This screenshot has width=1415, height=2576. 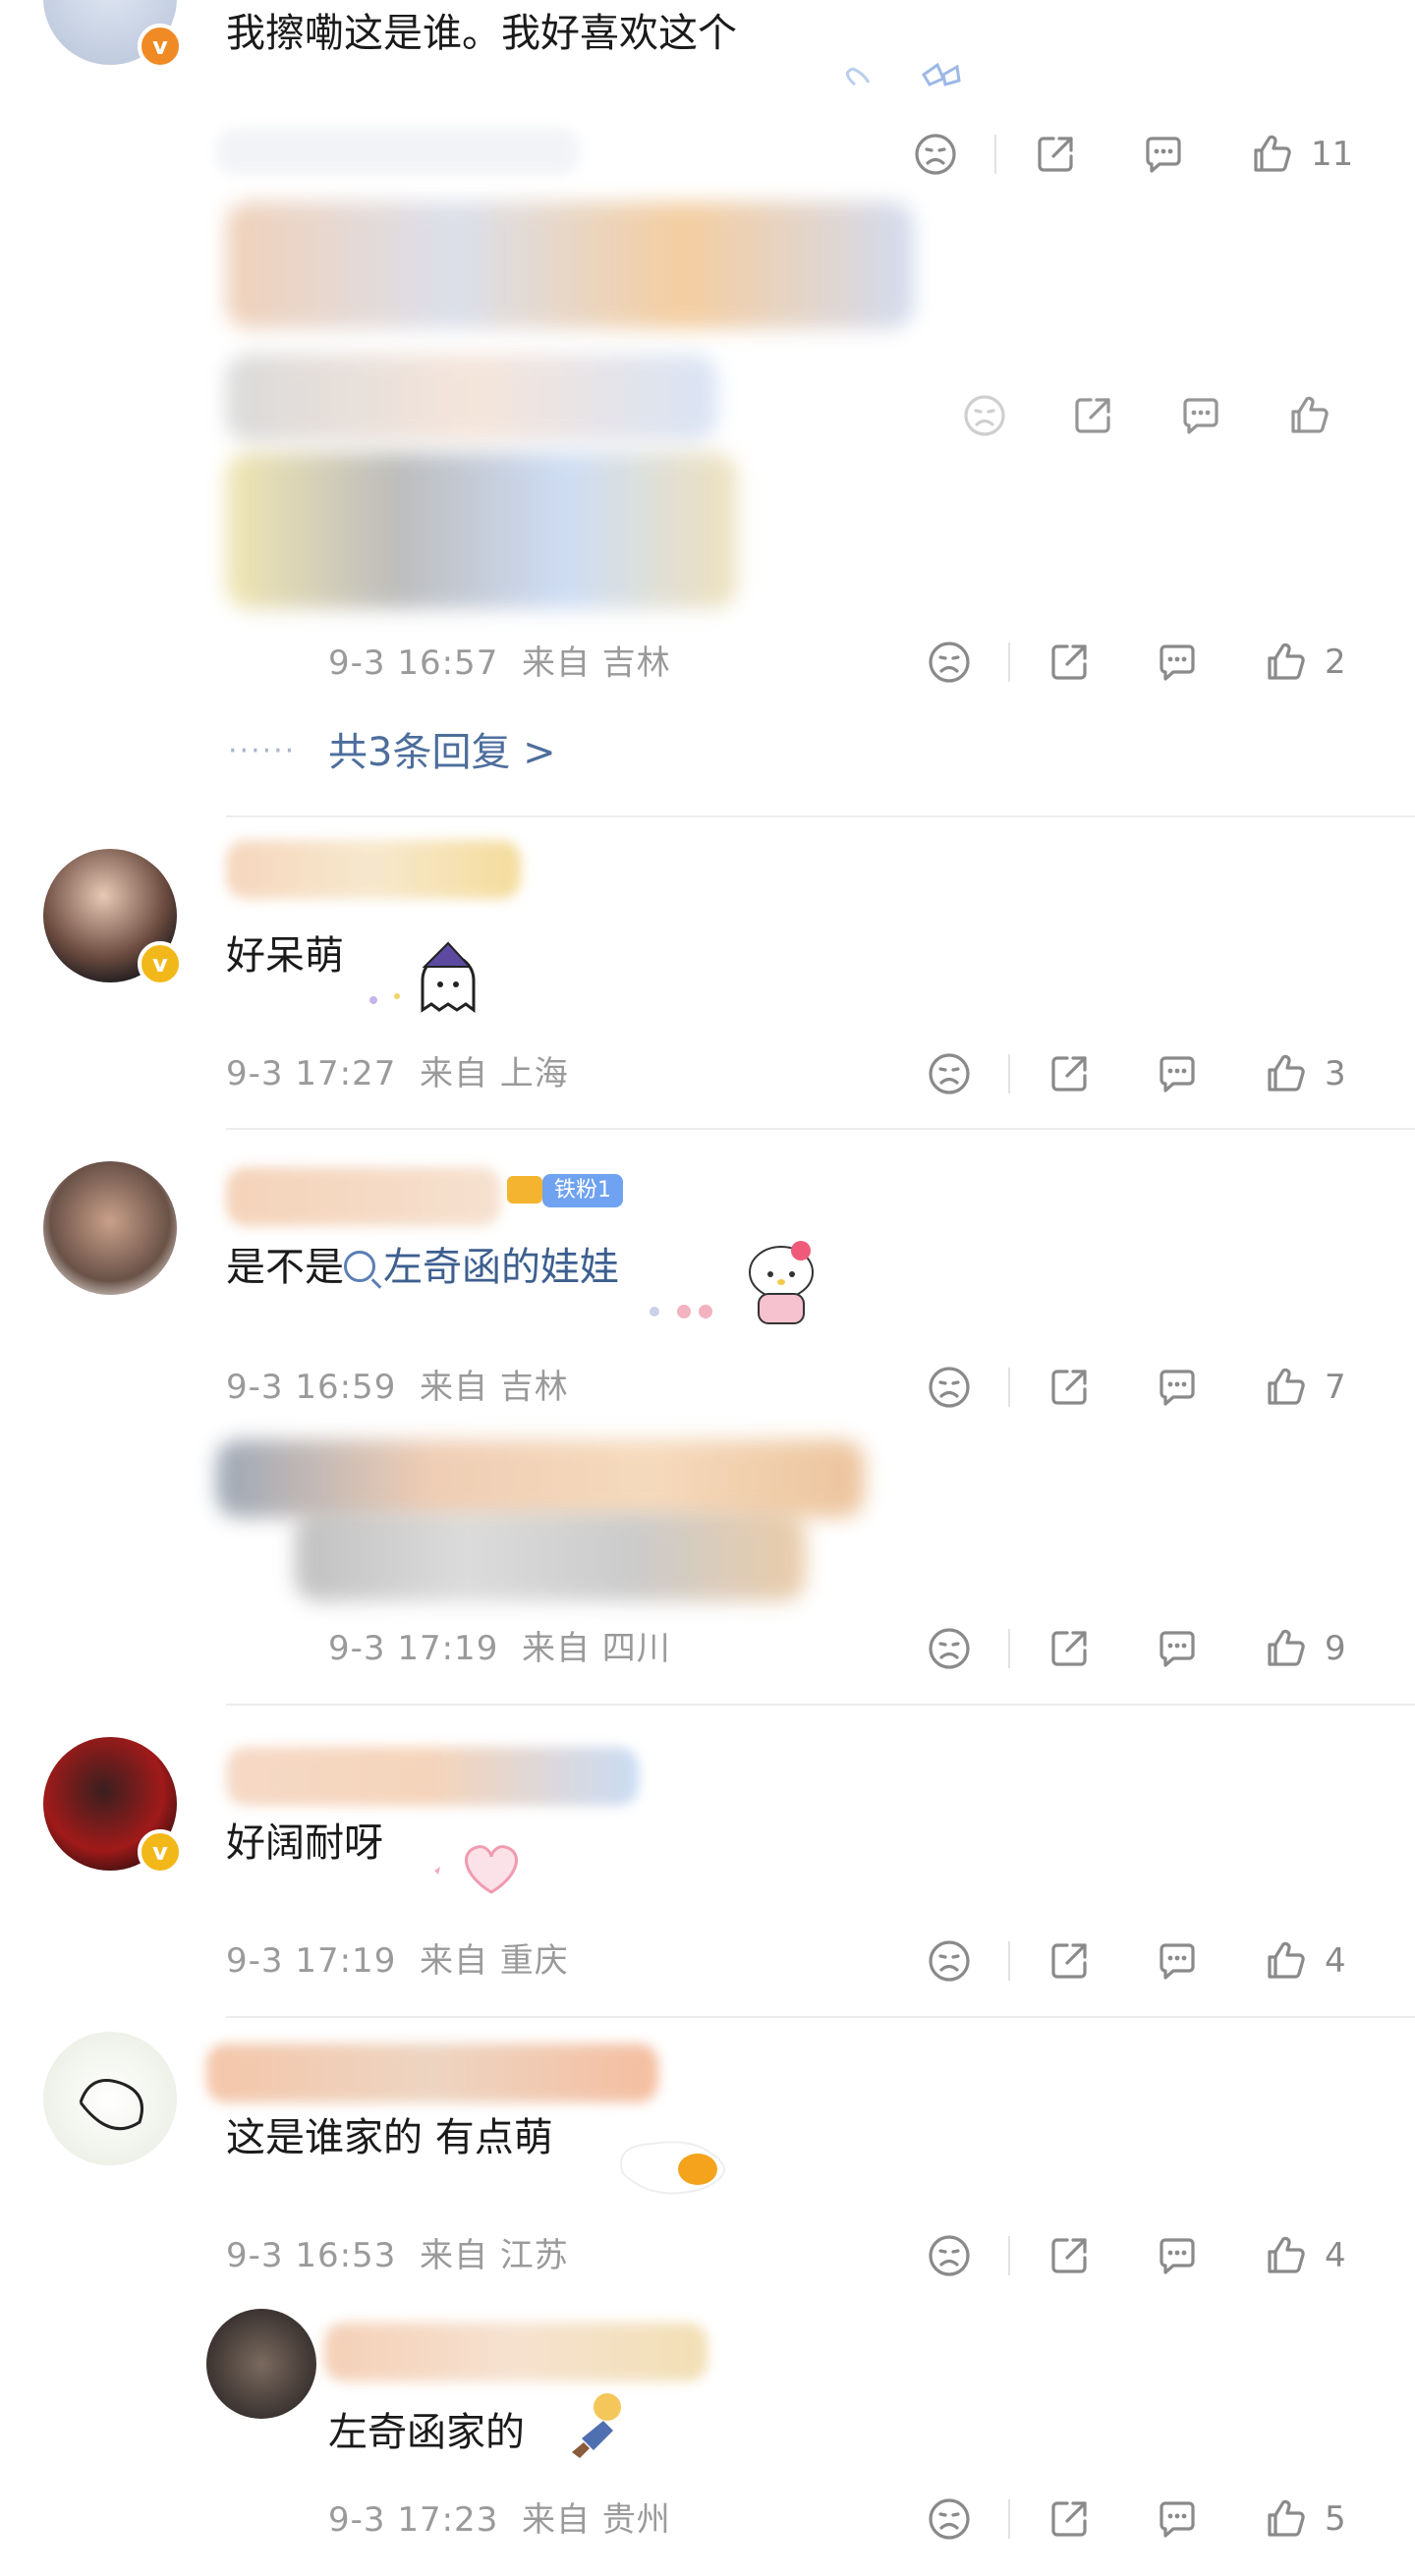 I want to click on bow-sticker-icon, so click(x=899, y=81).